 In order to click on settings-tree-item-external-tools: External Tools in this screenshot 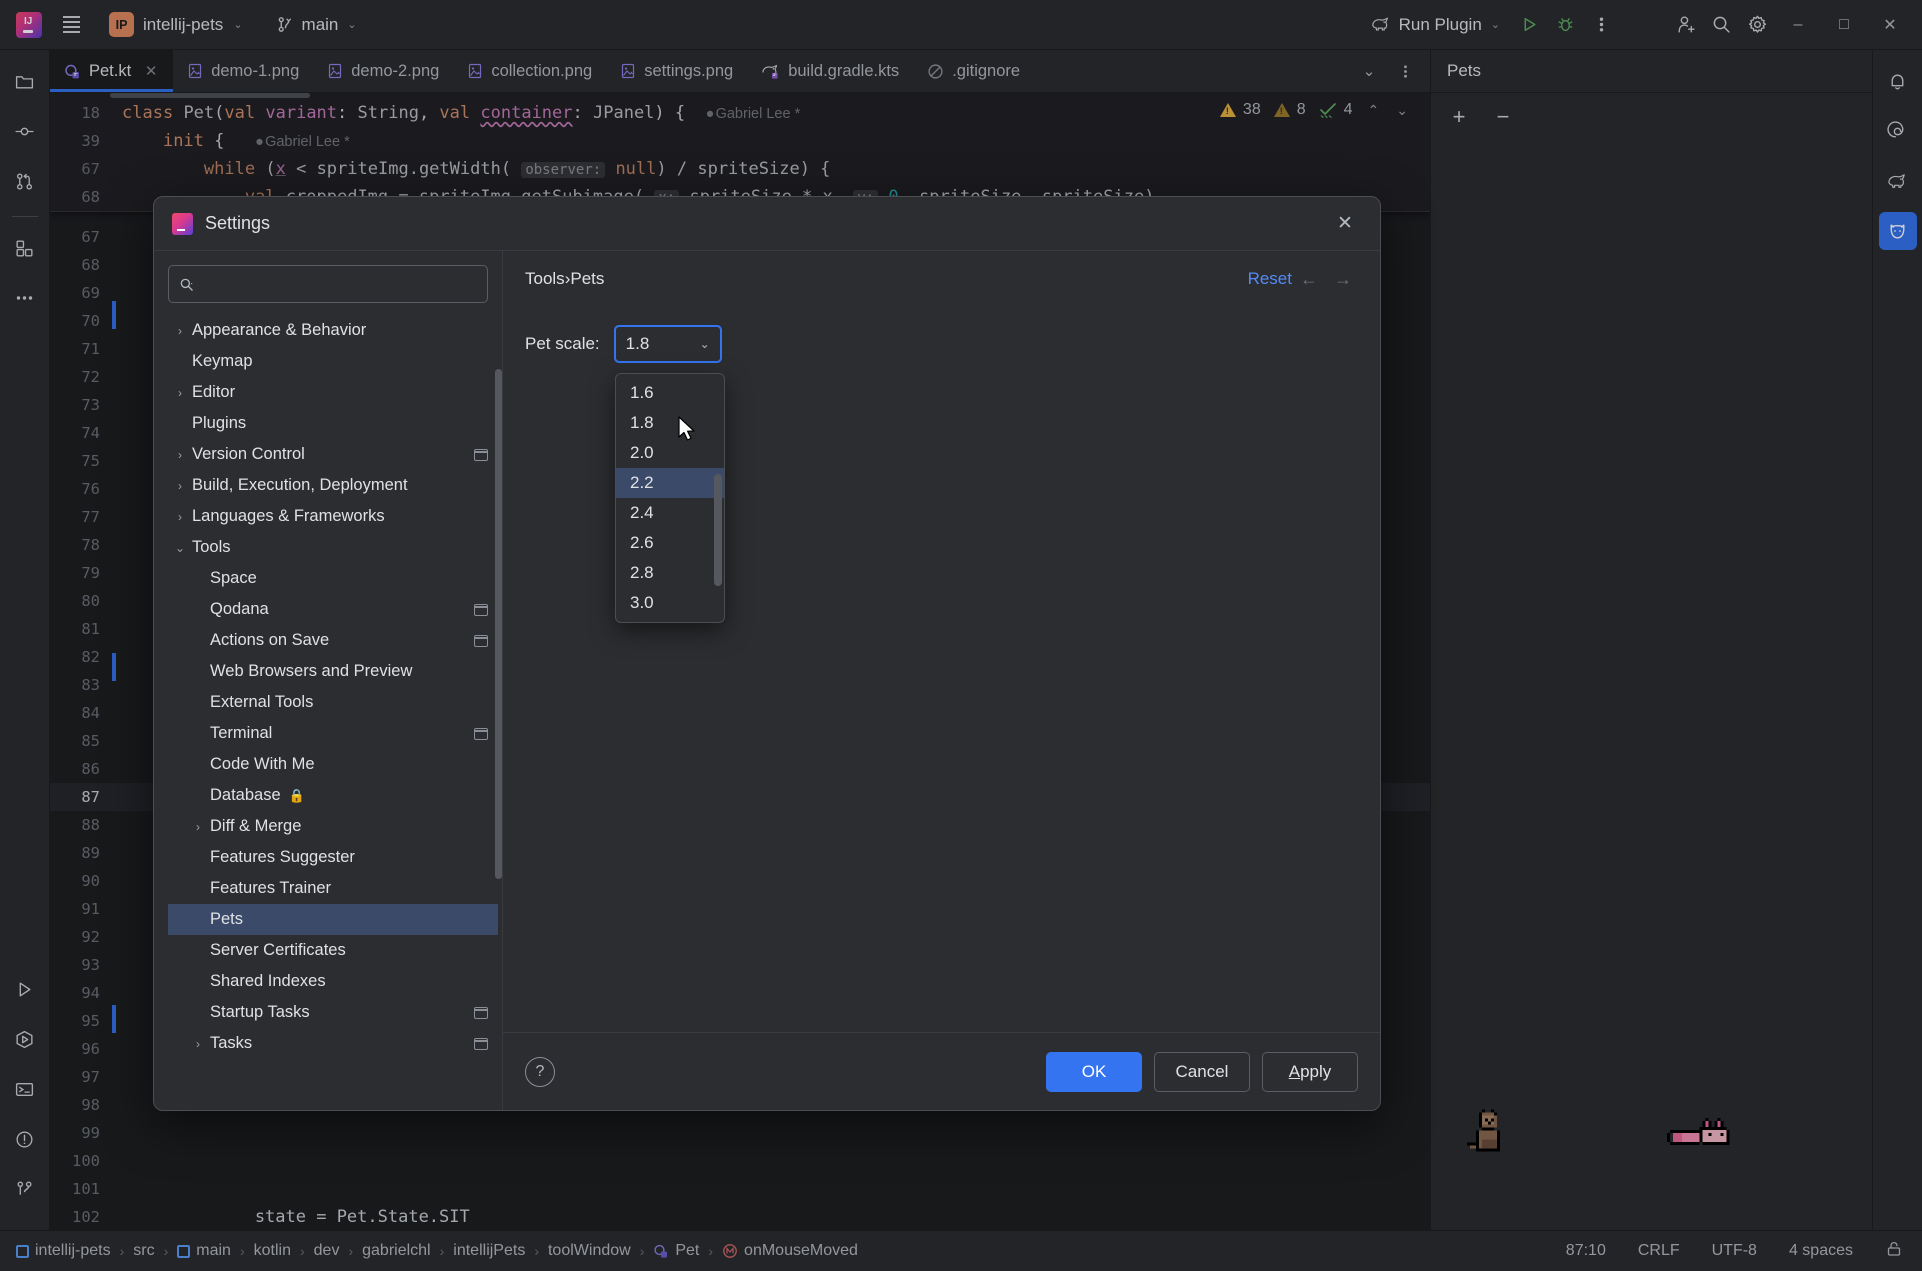, I will do `click(333, 702)`.